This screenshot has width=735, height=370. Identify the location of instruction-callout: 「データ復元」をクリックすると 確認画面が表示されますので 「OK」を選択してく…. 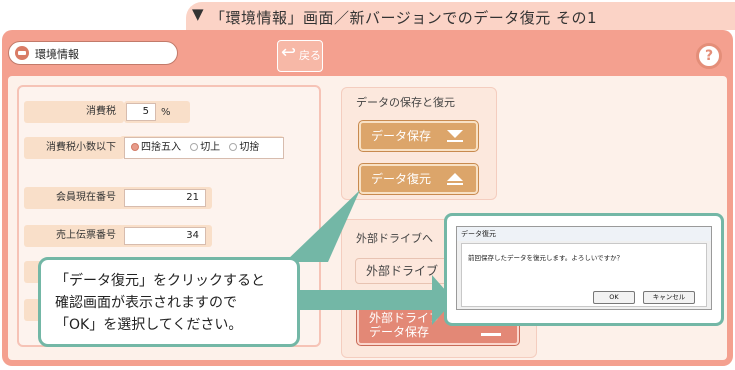
(169, 302).